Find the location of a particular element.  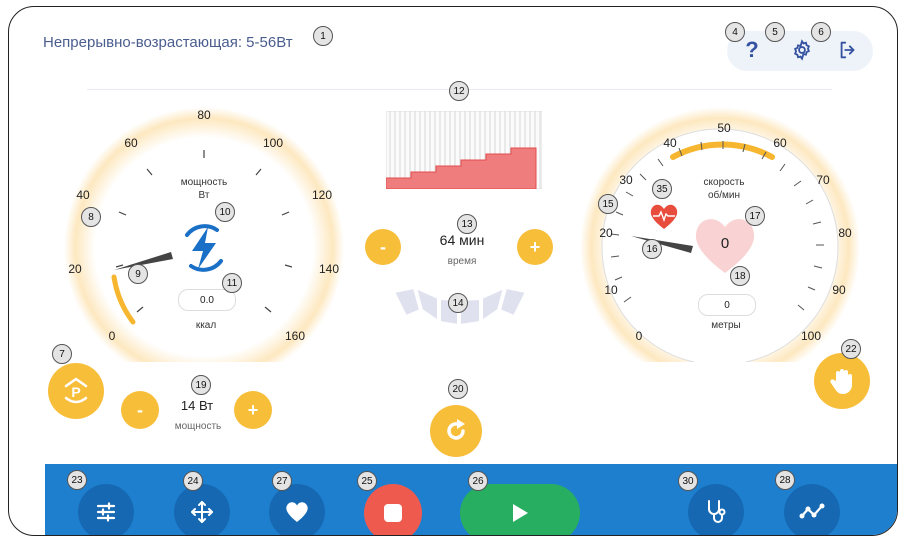

callout-badge: 7 is located at coordinates (62, 354).